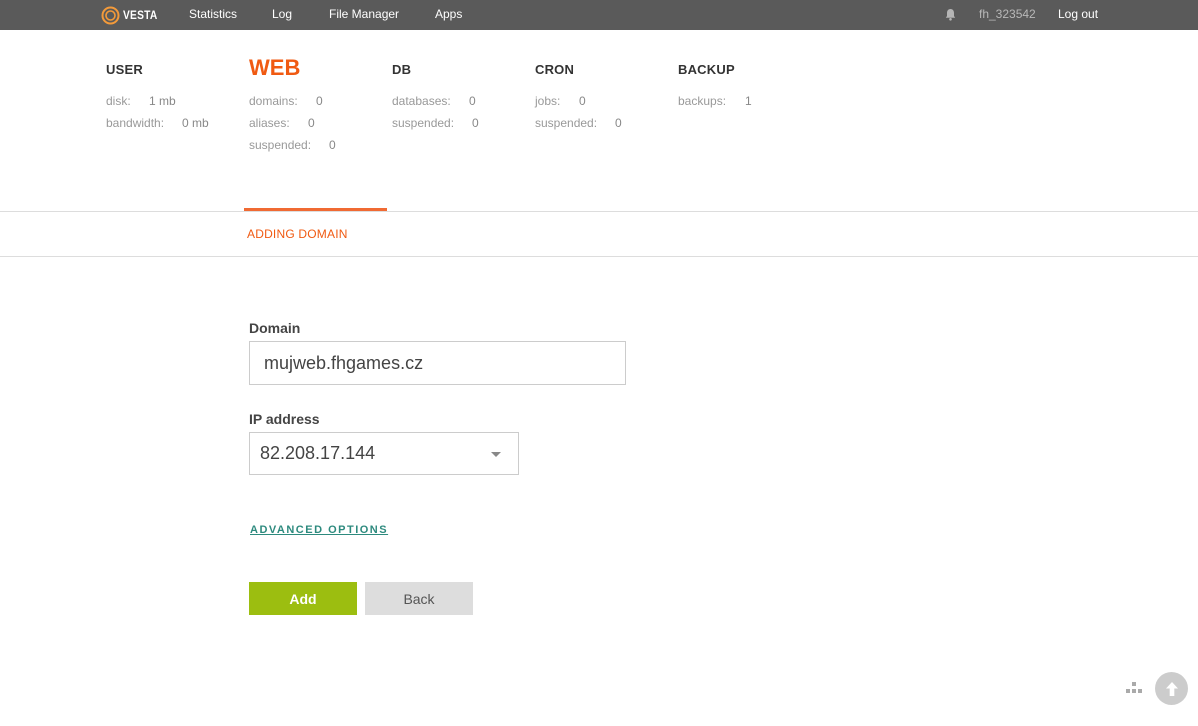  I want to click on bell-icon, so click(950, 17).